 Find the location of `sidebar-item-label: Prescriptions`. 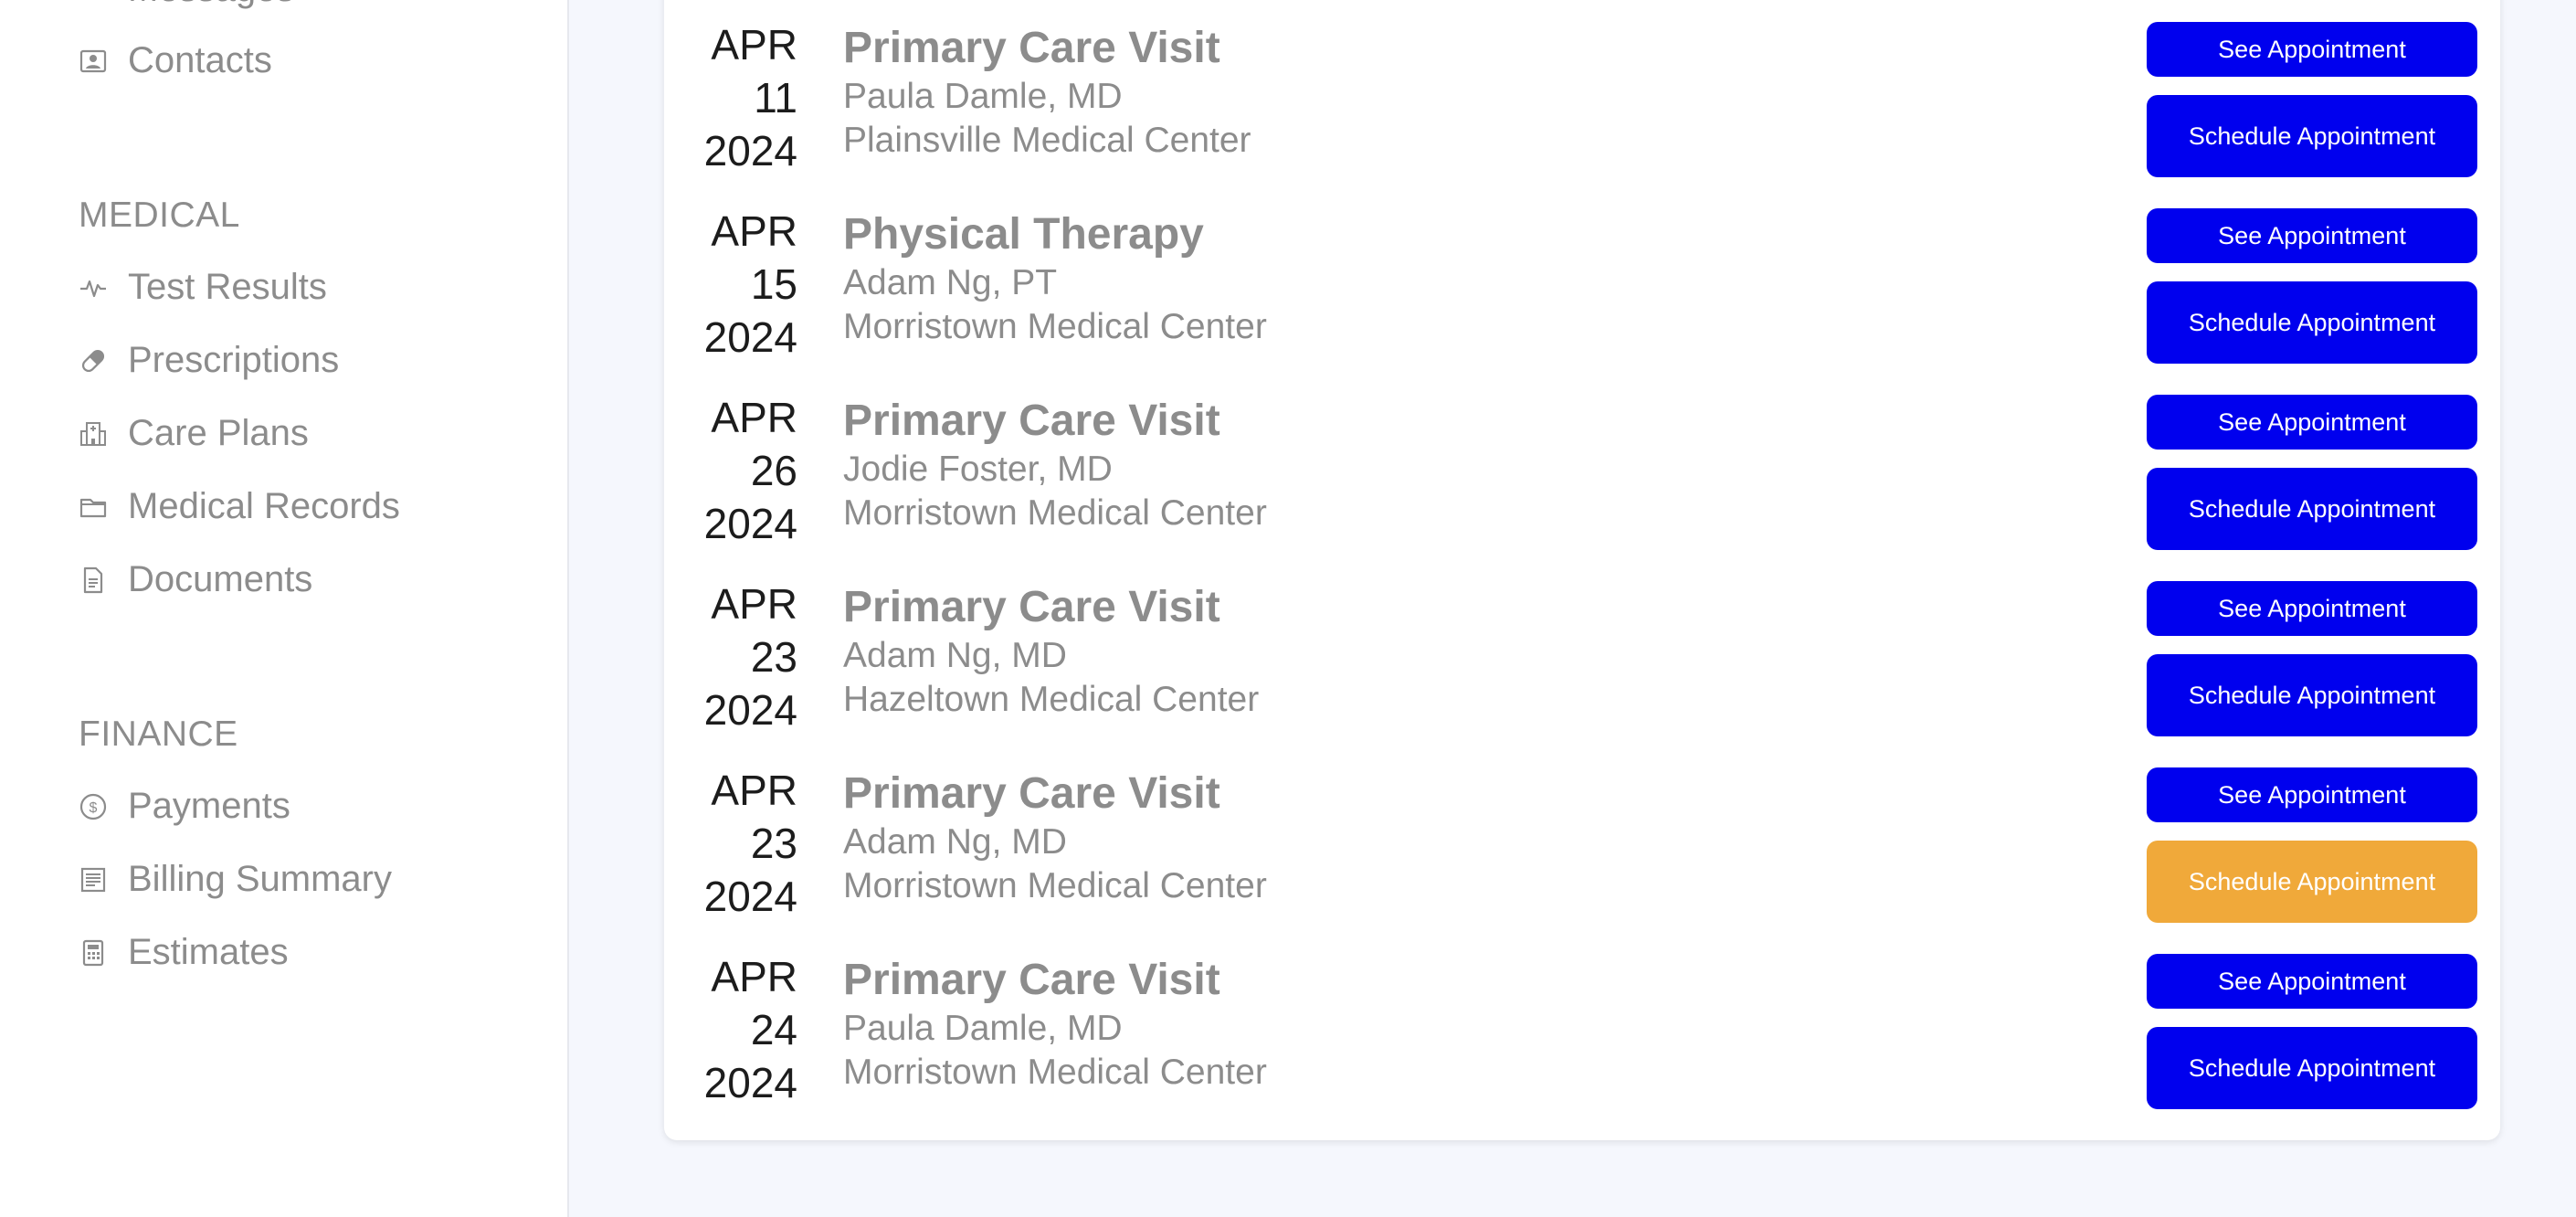

sidebar-item-label: Prescriptions is located at coordinates (234, 360).